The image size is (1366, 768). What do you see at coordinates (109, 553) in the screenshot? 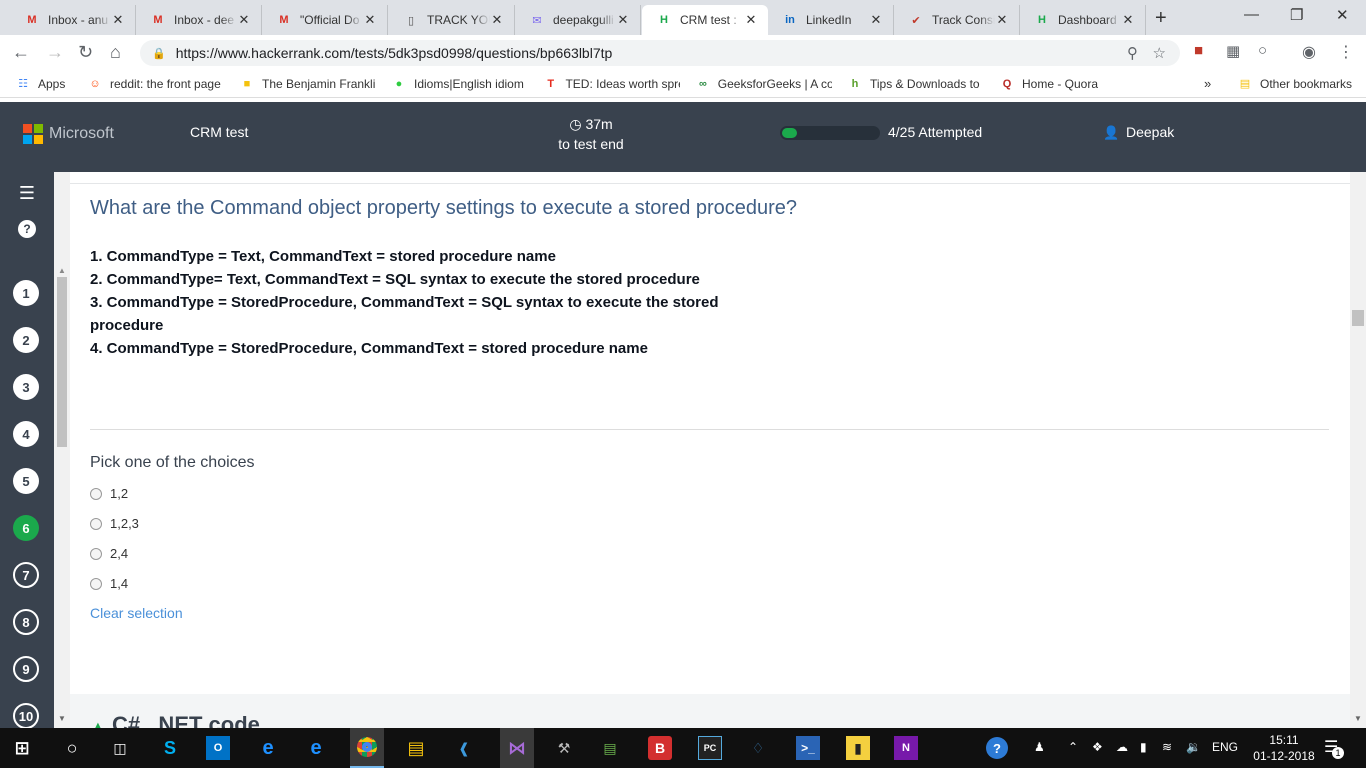
I see `choice-option: 2,4` at bounding box center [109, 553].